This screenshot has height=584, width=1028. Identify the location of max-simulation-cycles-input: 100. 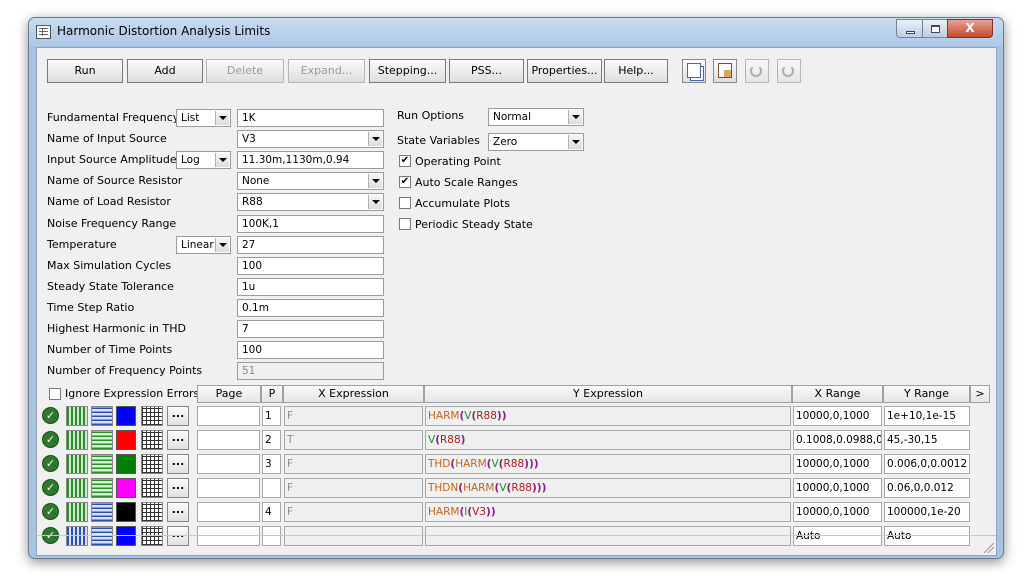
(310, 265).